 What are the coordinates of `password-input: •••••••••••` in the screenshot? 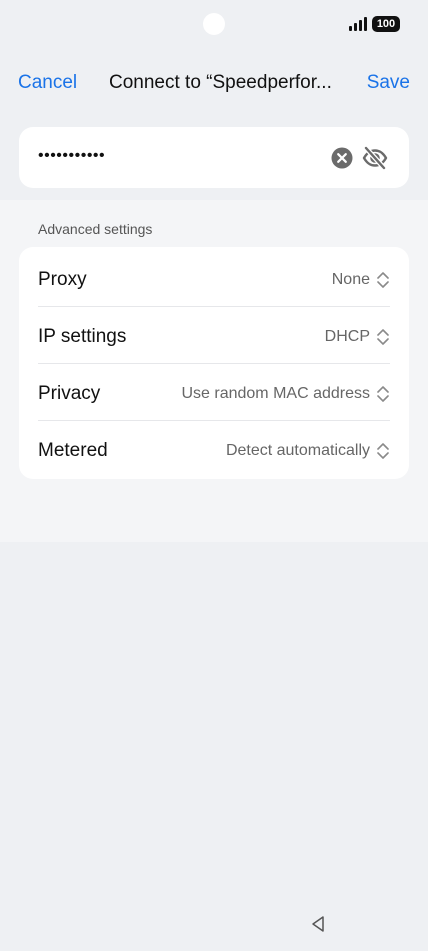 It's located at (71, 156).